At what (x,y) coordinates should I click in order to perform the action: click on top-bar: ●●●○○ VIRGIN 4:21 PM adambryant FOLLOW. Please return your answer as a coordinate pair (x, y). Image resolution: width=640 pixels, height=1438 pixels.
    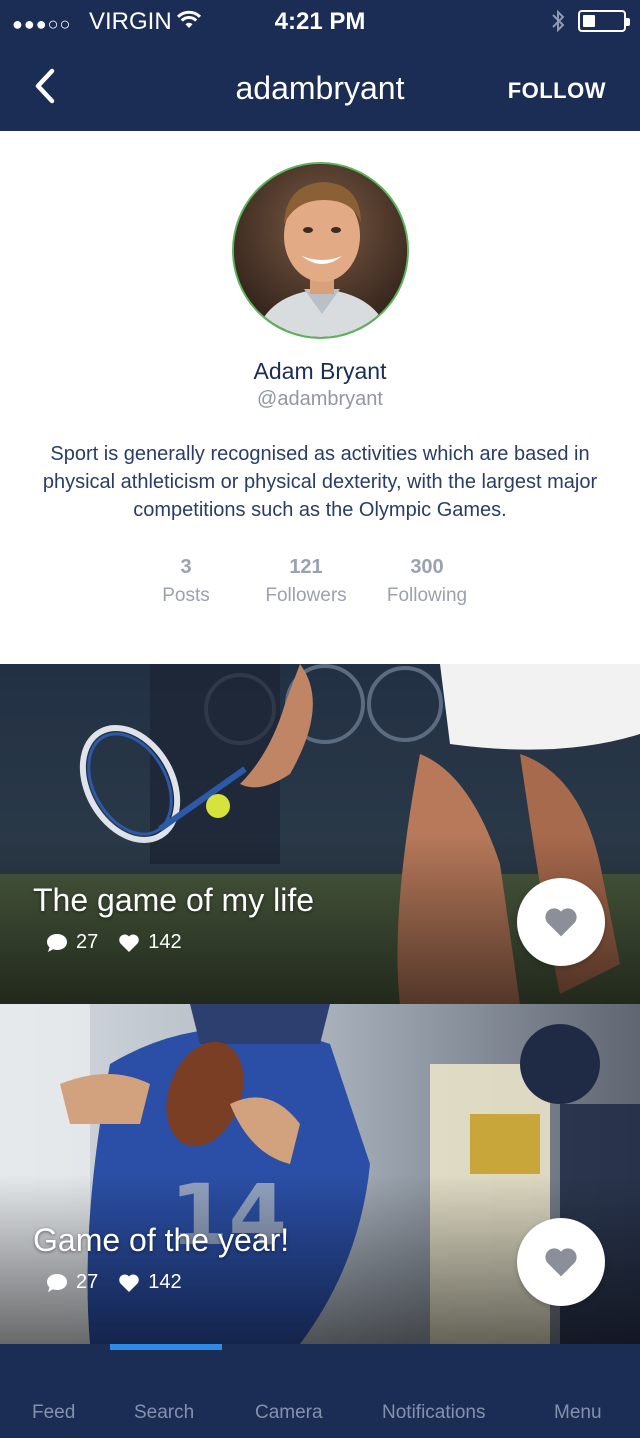
    Looking at the image, I should click on (320, 65).